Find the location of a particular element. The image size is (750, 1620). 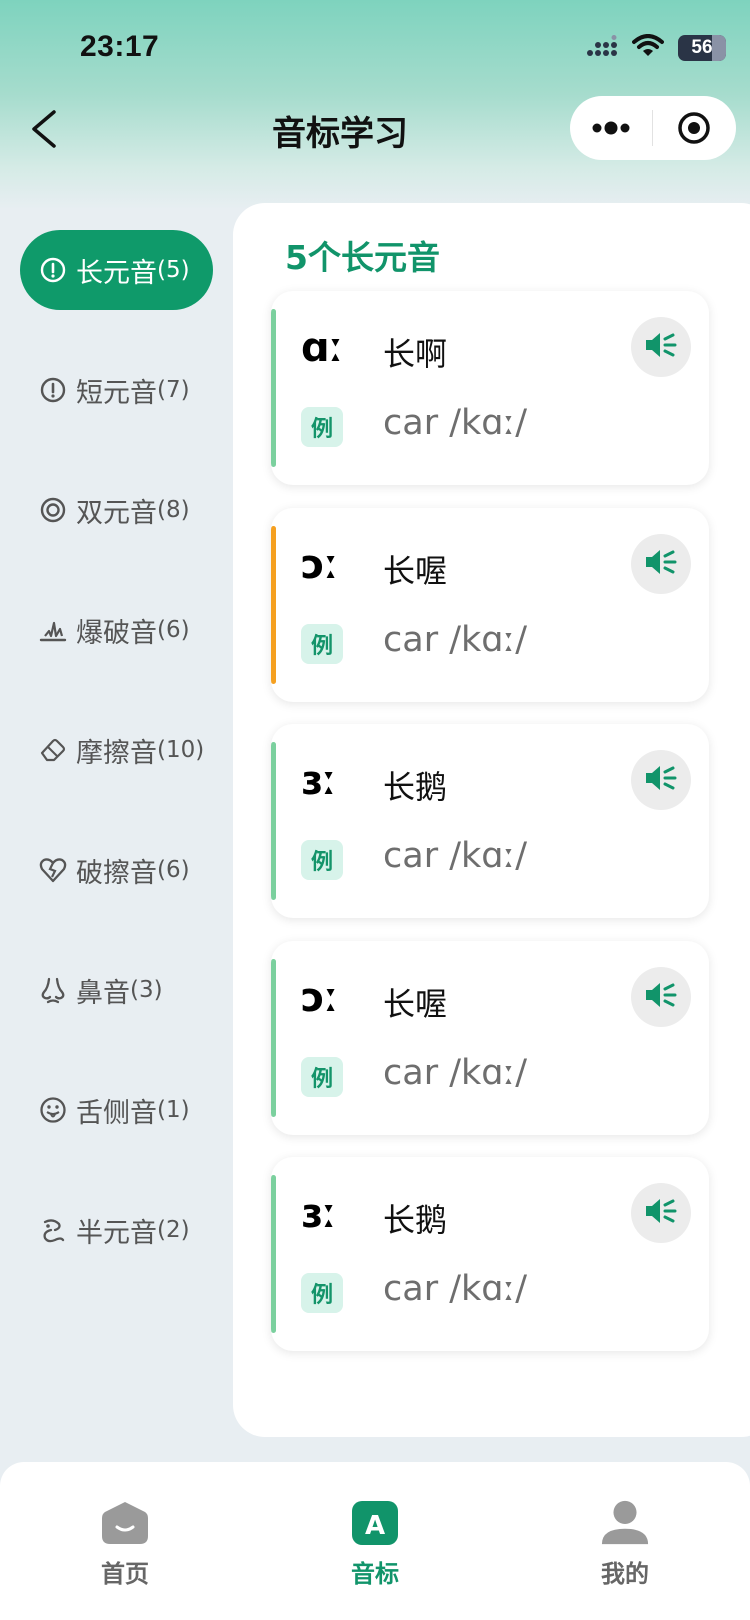

sidebar-item-6: 鼻音 (3) is located at coordinates (116, 990).